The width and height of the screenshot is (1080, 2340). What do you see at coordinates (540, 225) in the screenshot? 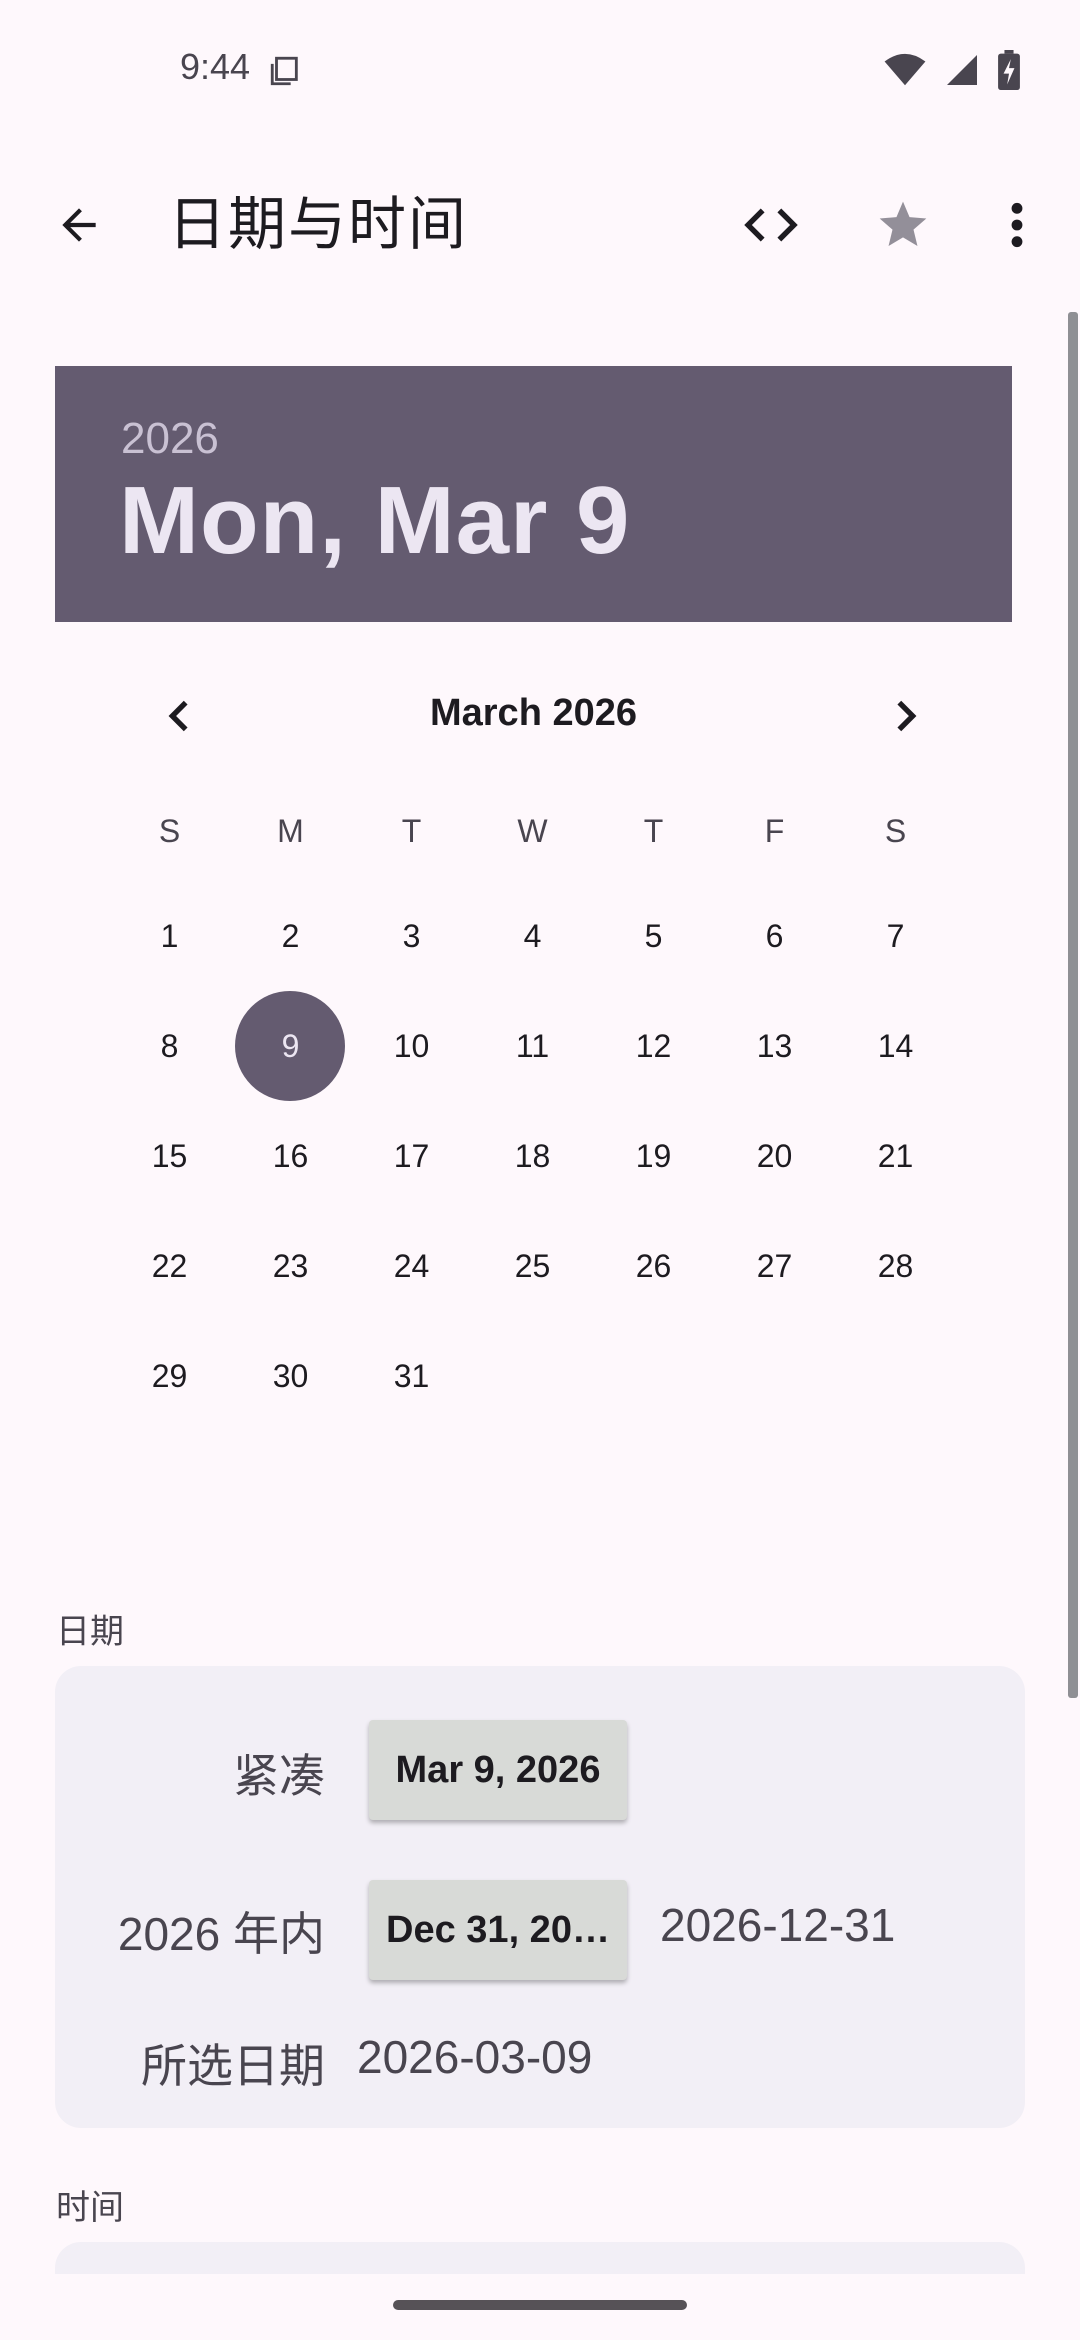
I see `top-app-bar: 日期与时间` at bounding box center [540, 225].